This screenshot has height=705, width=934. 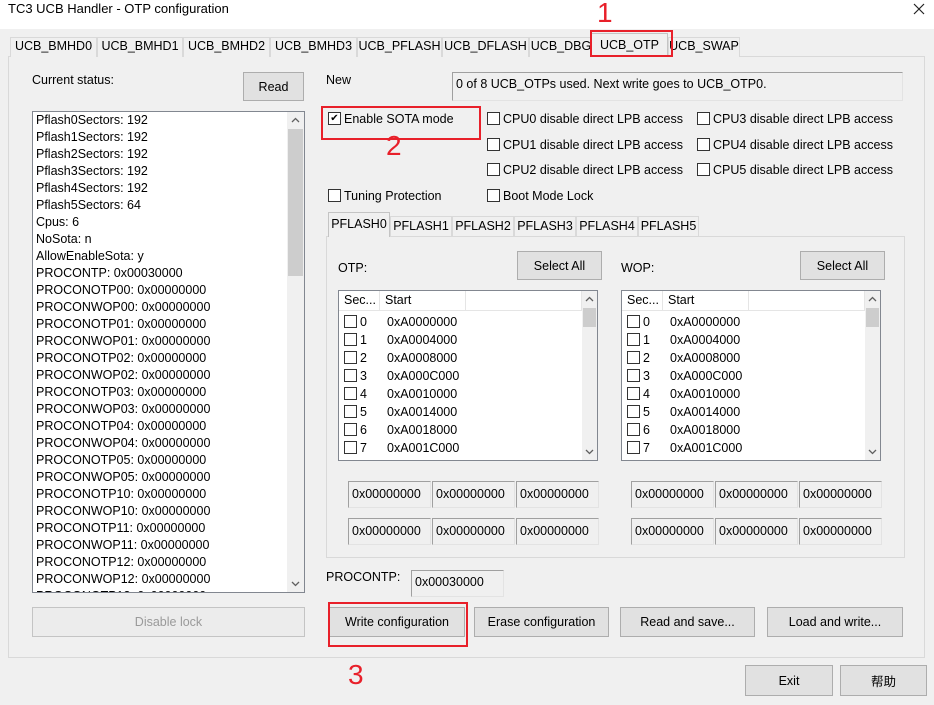 What do you see at coordinates (743, 322) in the screenshot?
I see `wop-sector-row: 0 0xA0000000` at bounding box center [743, 322].